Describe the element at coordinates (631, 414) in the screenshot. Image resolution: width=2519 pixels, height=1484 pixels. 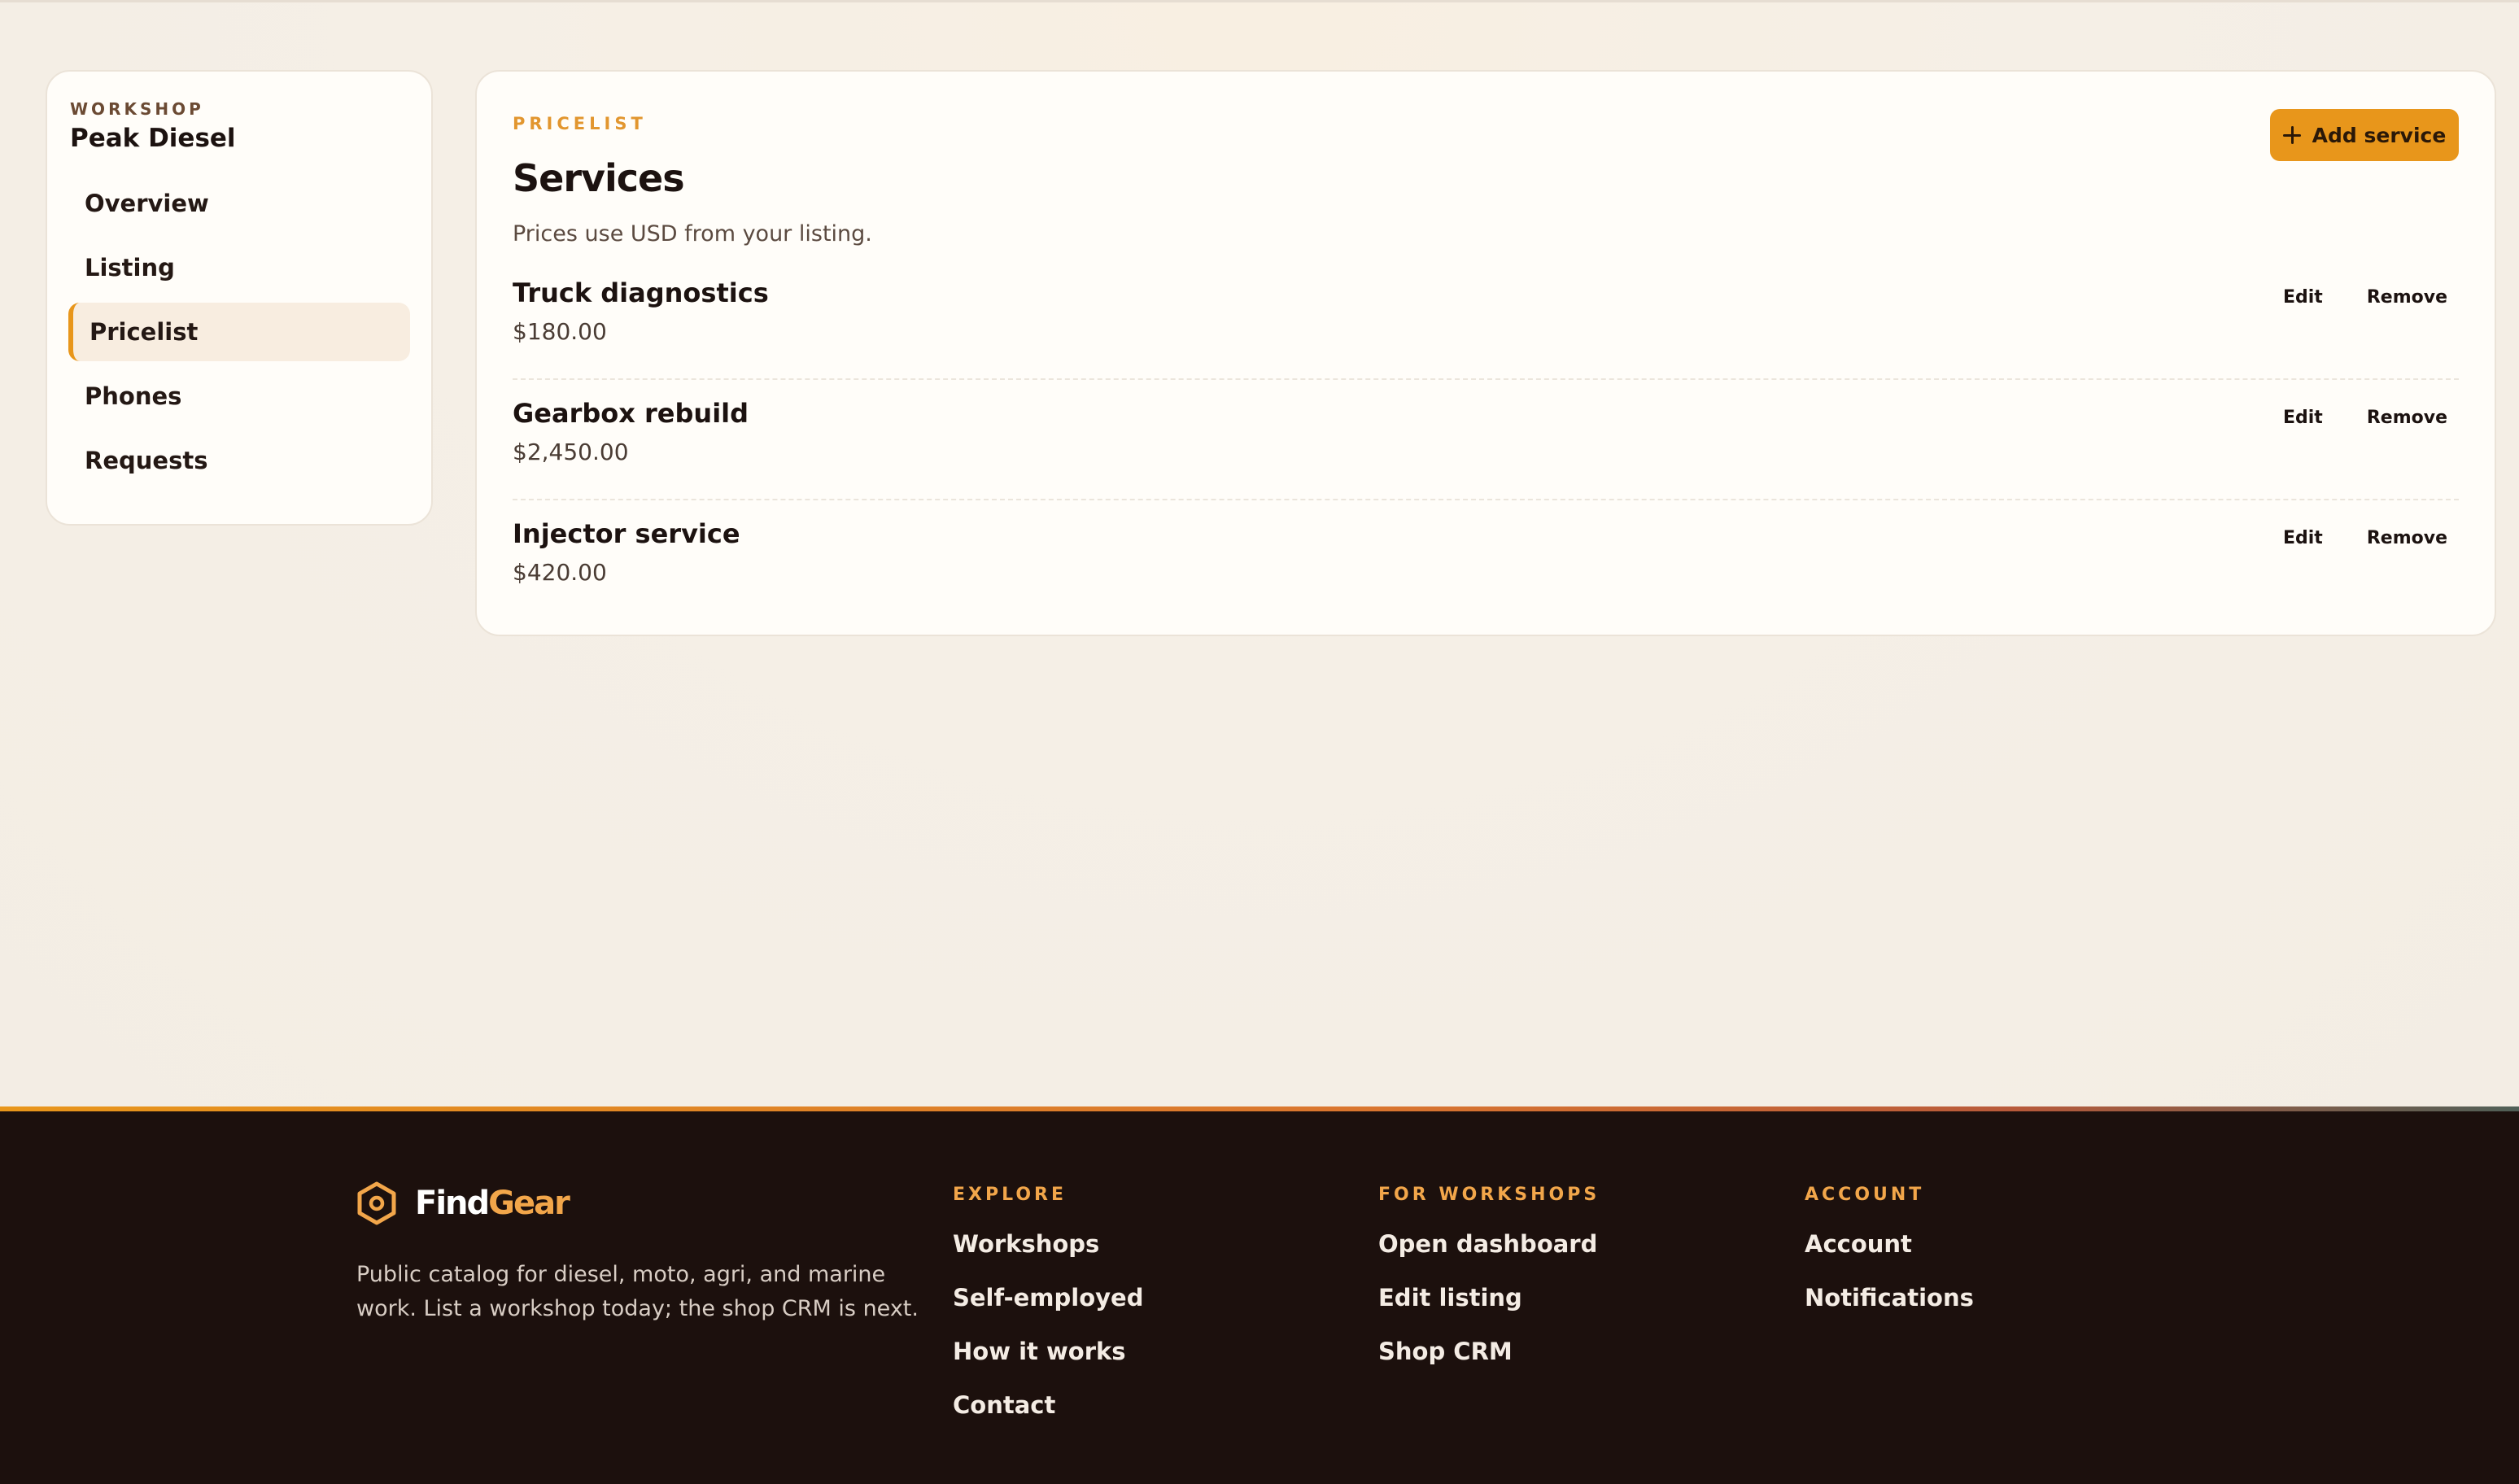
I see `service-name: Gearbox rebuild` at that location.